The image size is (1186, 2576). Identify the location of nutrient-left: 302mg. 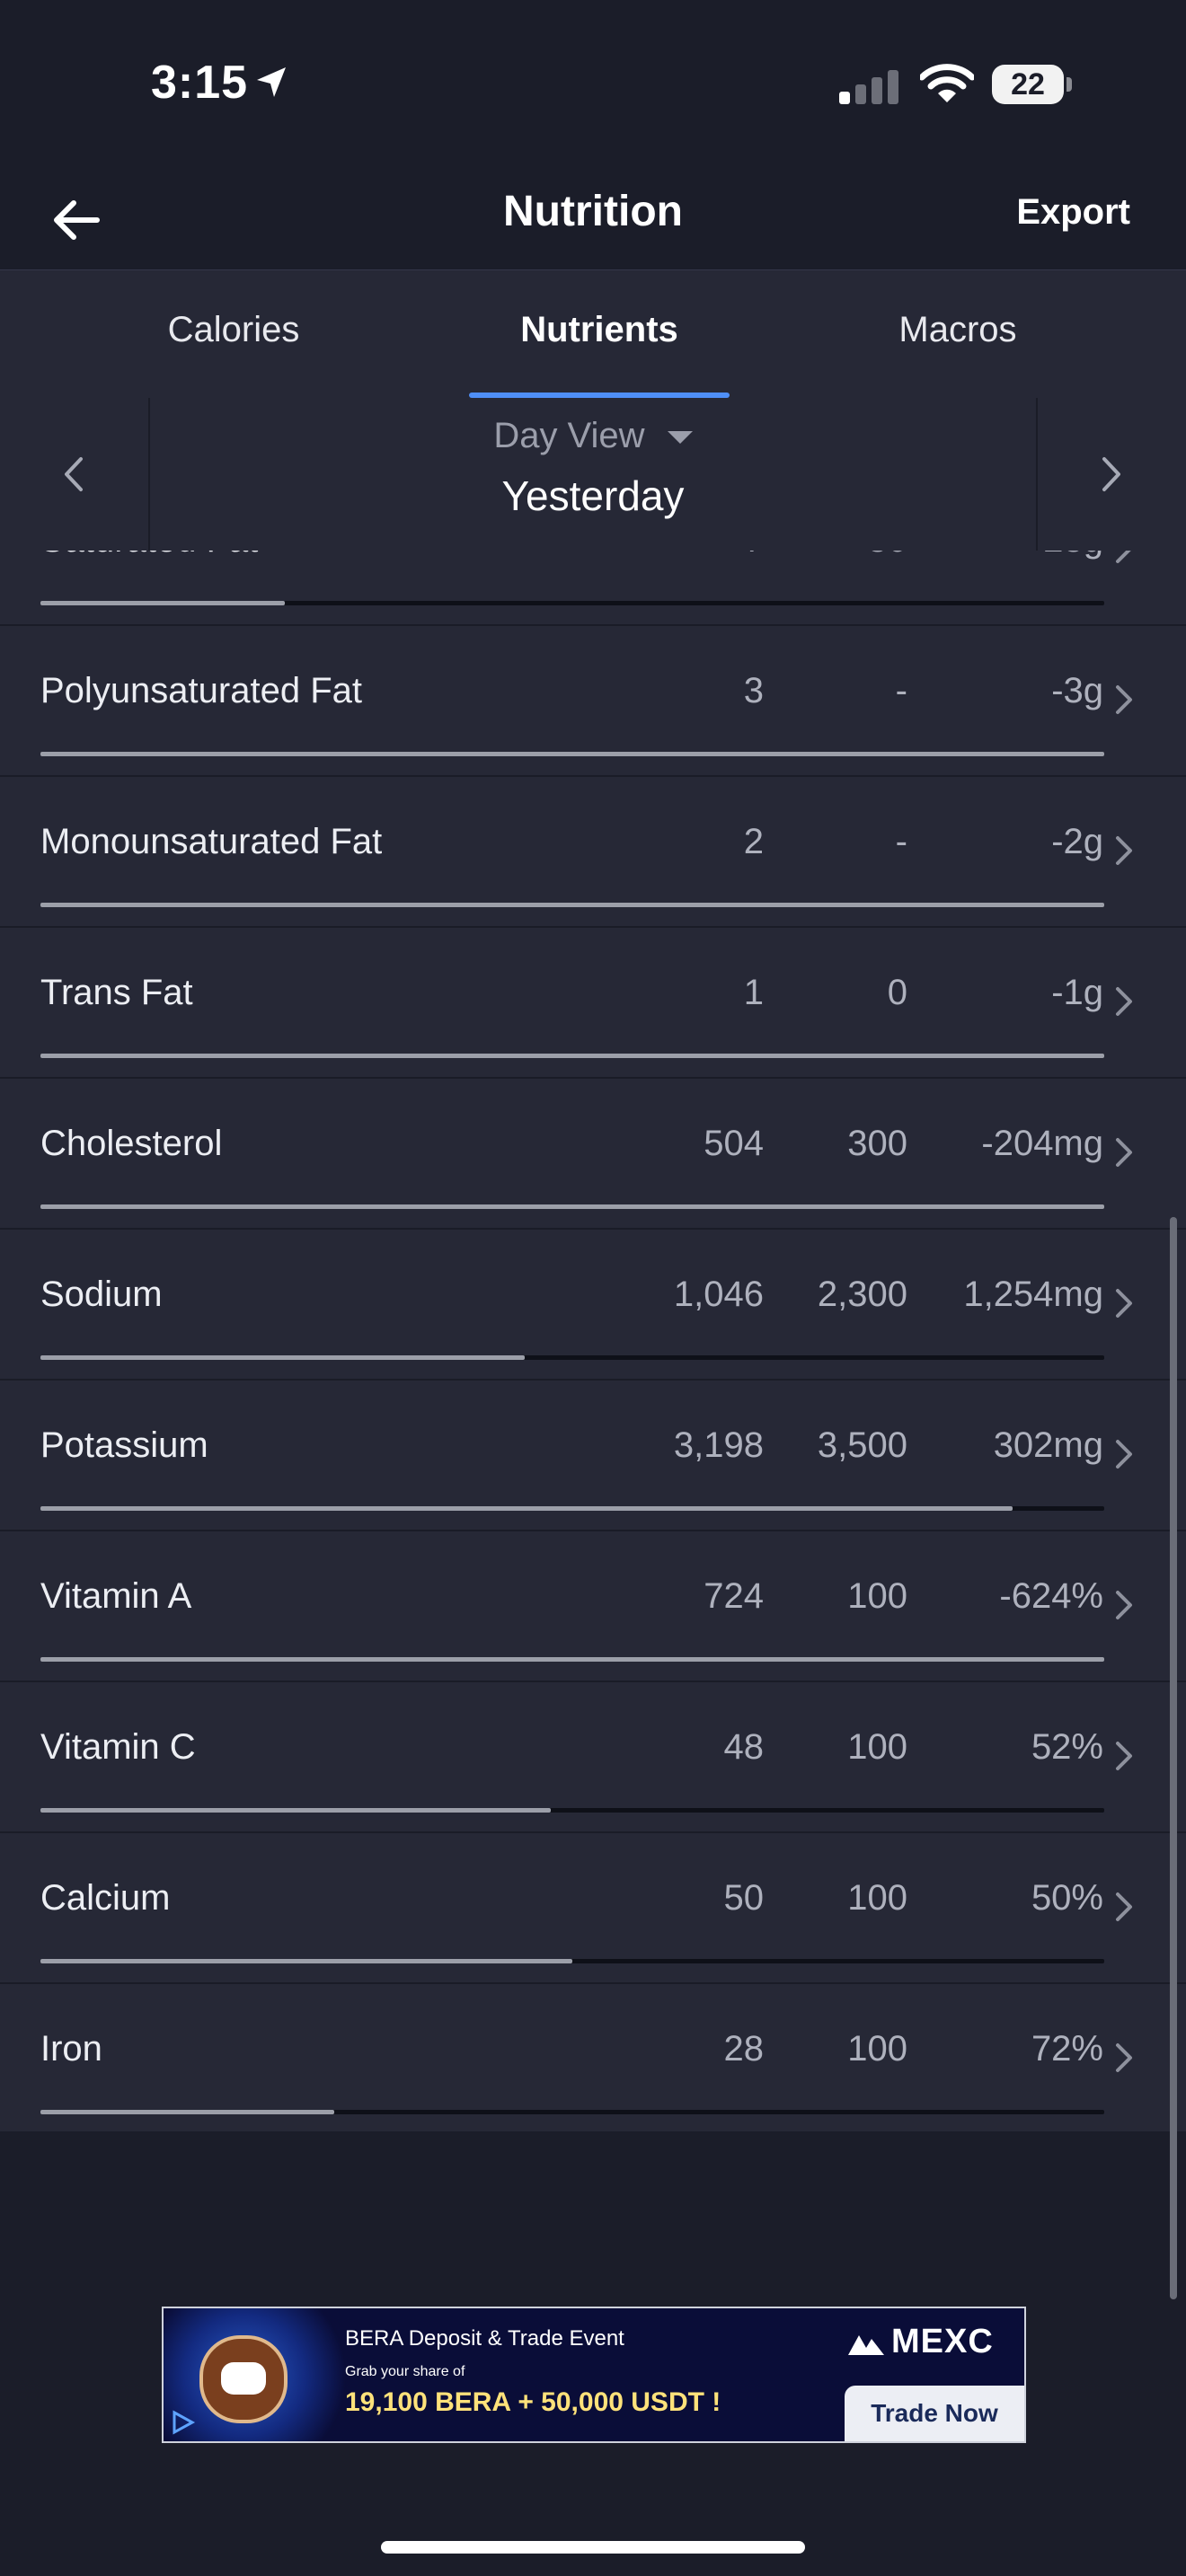
(1048, 1445).